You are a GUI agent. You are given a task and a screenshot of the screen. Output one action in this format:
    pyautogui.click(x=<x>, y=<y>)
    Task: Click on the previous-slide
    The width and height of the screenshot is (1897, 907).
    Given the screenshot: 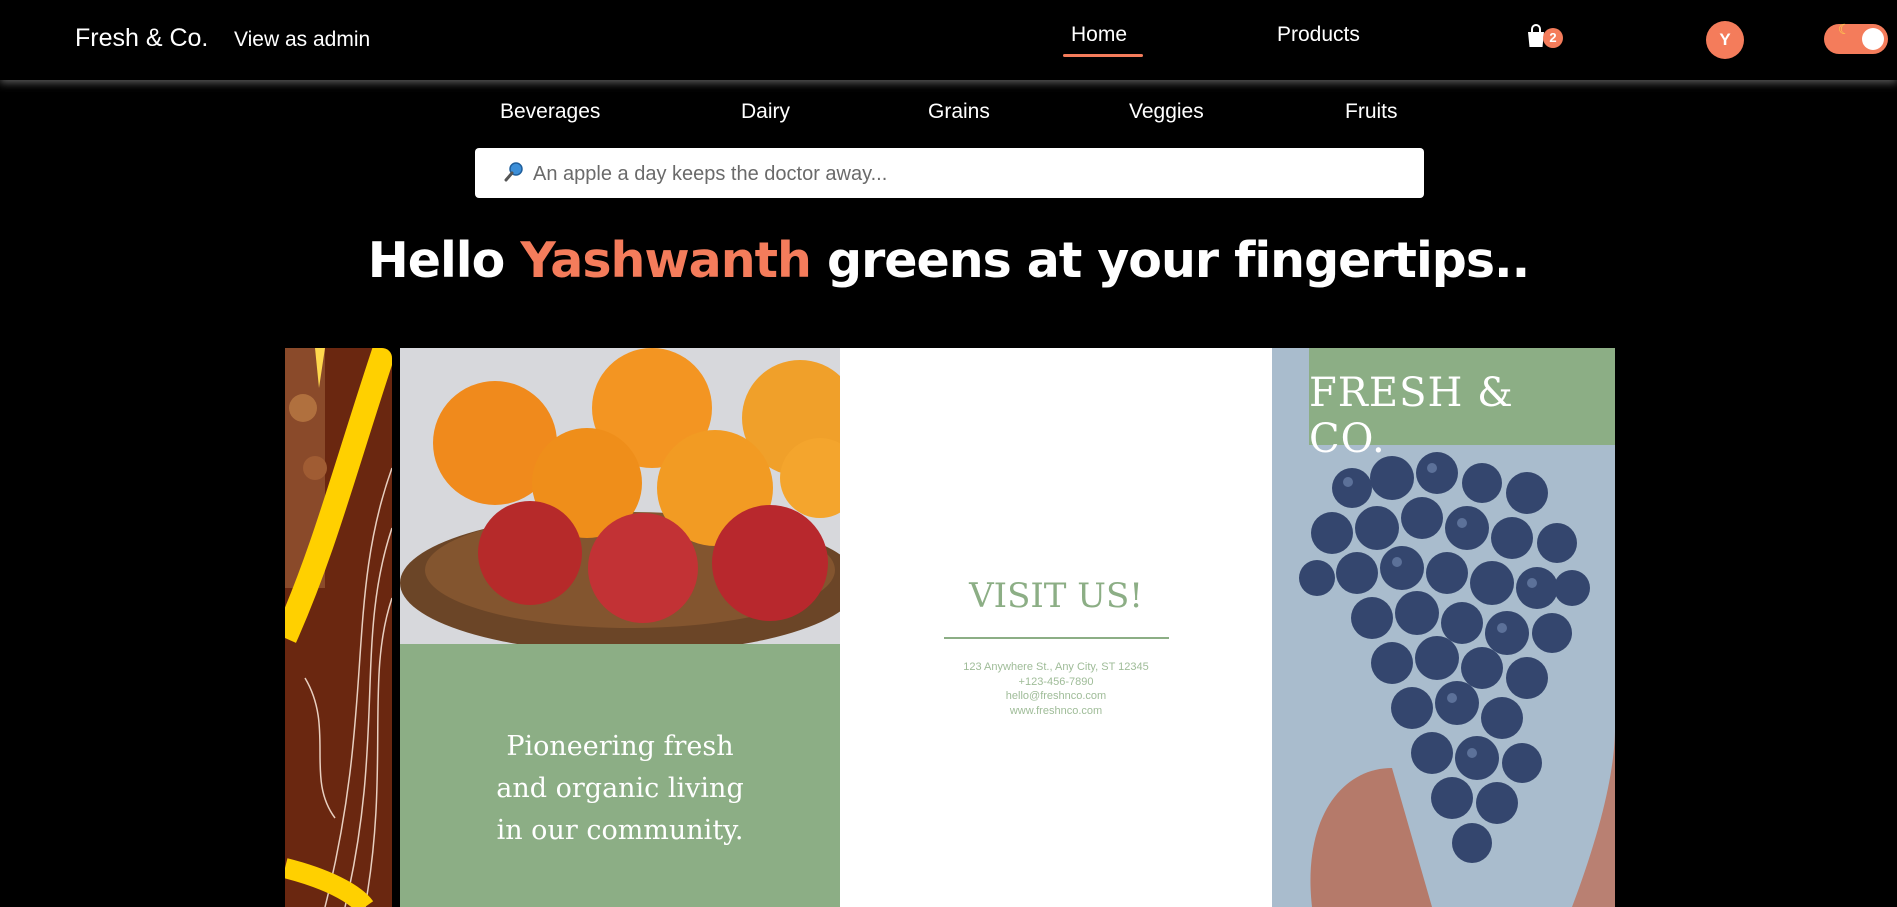 What is the action you would take?
    pyautogui.click(x=338, y=627)
    